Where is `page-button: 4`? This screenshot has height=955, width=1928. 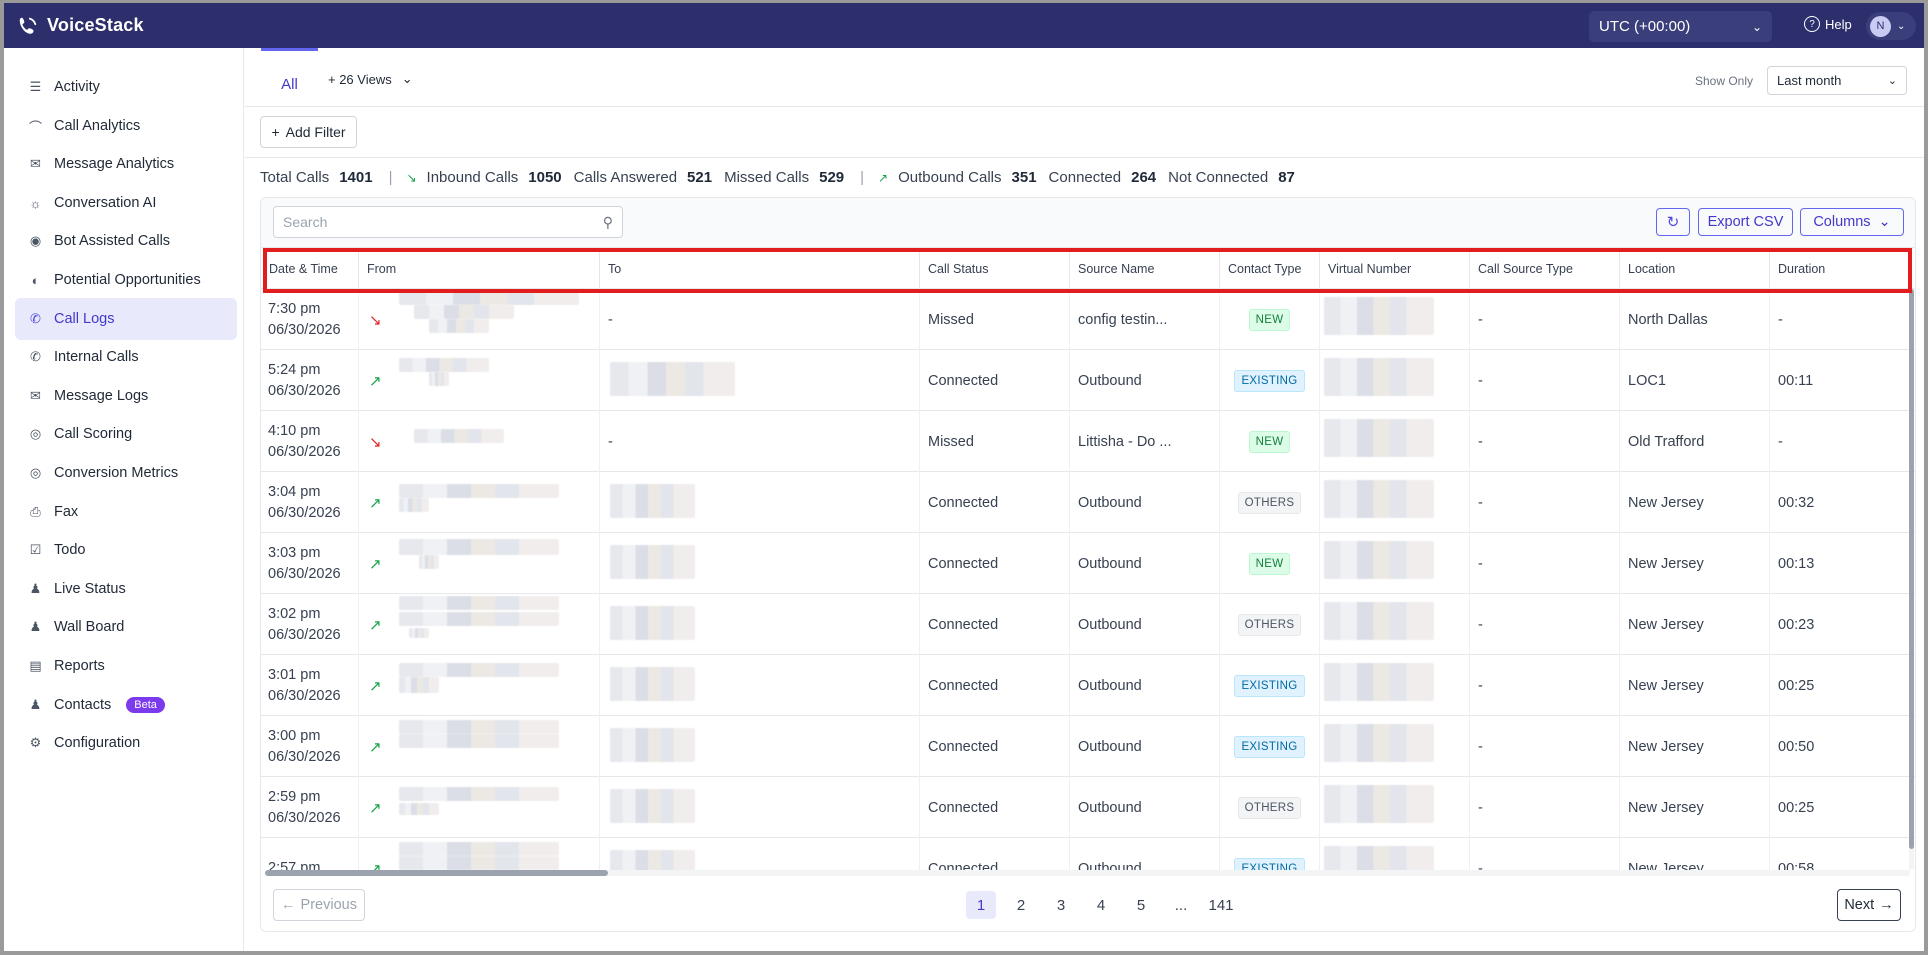
page-button: 4 is located at coordinates (1101, 905).